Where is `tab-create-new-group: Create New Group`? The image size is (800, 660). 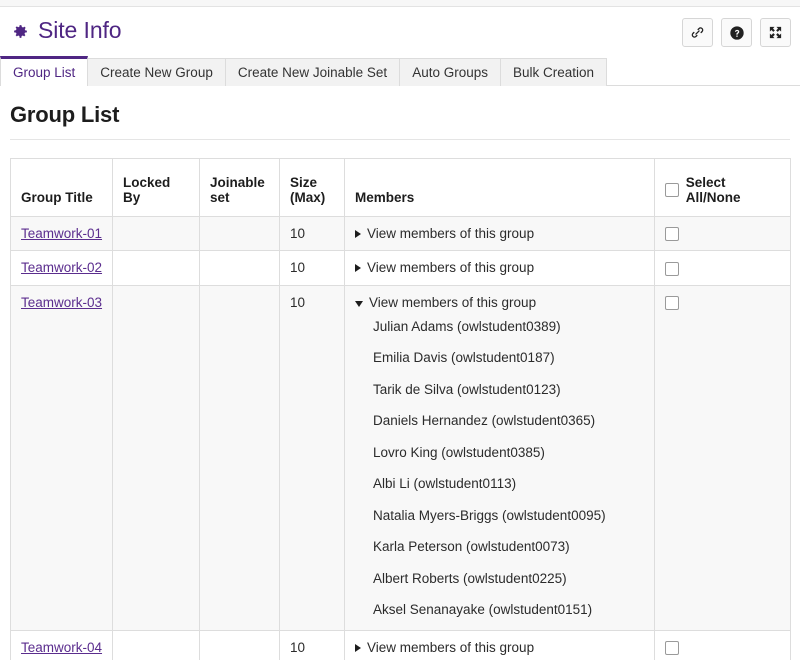 tab-create-new-group: Create New Group is located at coordinates (156, 72).